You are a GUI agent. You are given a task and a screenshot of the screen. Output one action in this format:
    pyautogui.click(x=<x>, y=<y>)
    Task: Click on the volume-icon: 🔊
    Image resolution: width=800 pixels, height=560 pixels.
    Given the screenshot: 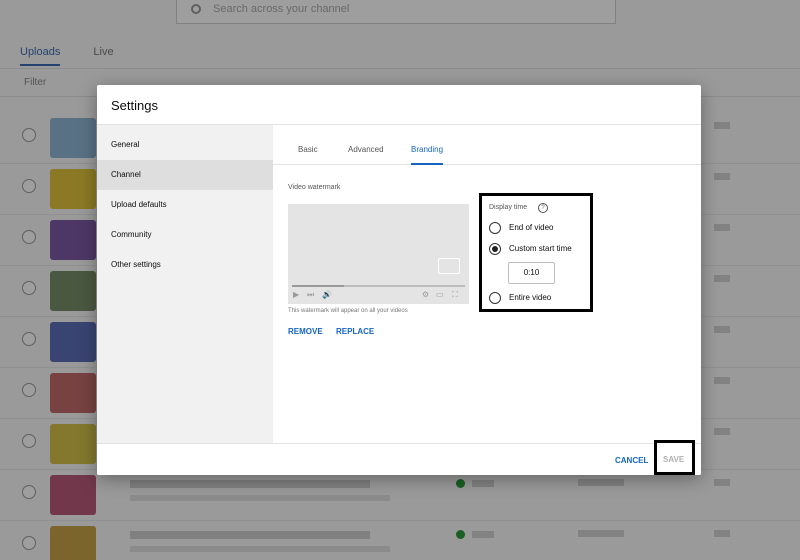 What is the action you would take?
    pyautogui.click(x=327, y=294)
    